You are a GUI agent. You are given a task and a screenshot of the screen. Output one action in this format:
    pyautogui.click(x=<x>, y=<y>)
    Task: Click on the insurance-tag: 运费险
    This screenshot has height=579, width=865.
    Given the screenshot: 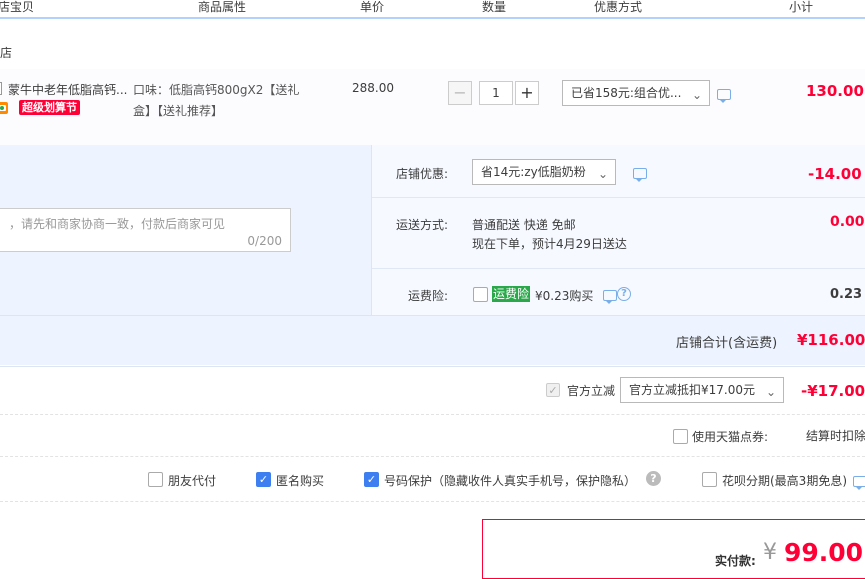 What is the action you would take?
    pyautogui.click(x=511, y=294)
    